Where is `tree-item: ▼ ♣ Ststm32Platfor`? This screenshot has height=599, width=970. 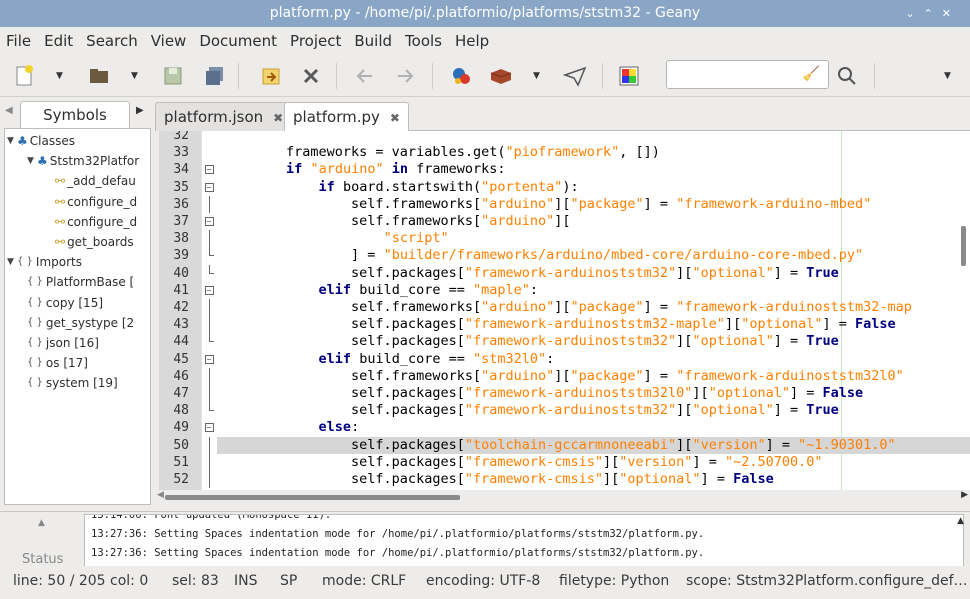 tree-item: ▼ ♣ Ststm32Platfor is located at coordinates (83, 161).